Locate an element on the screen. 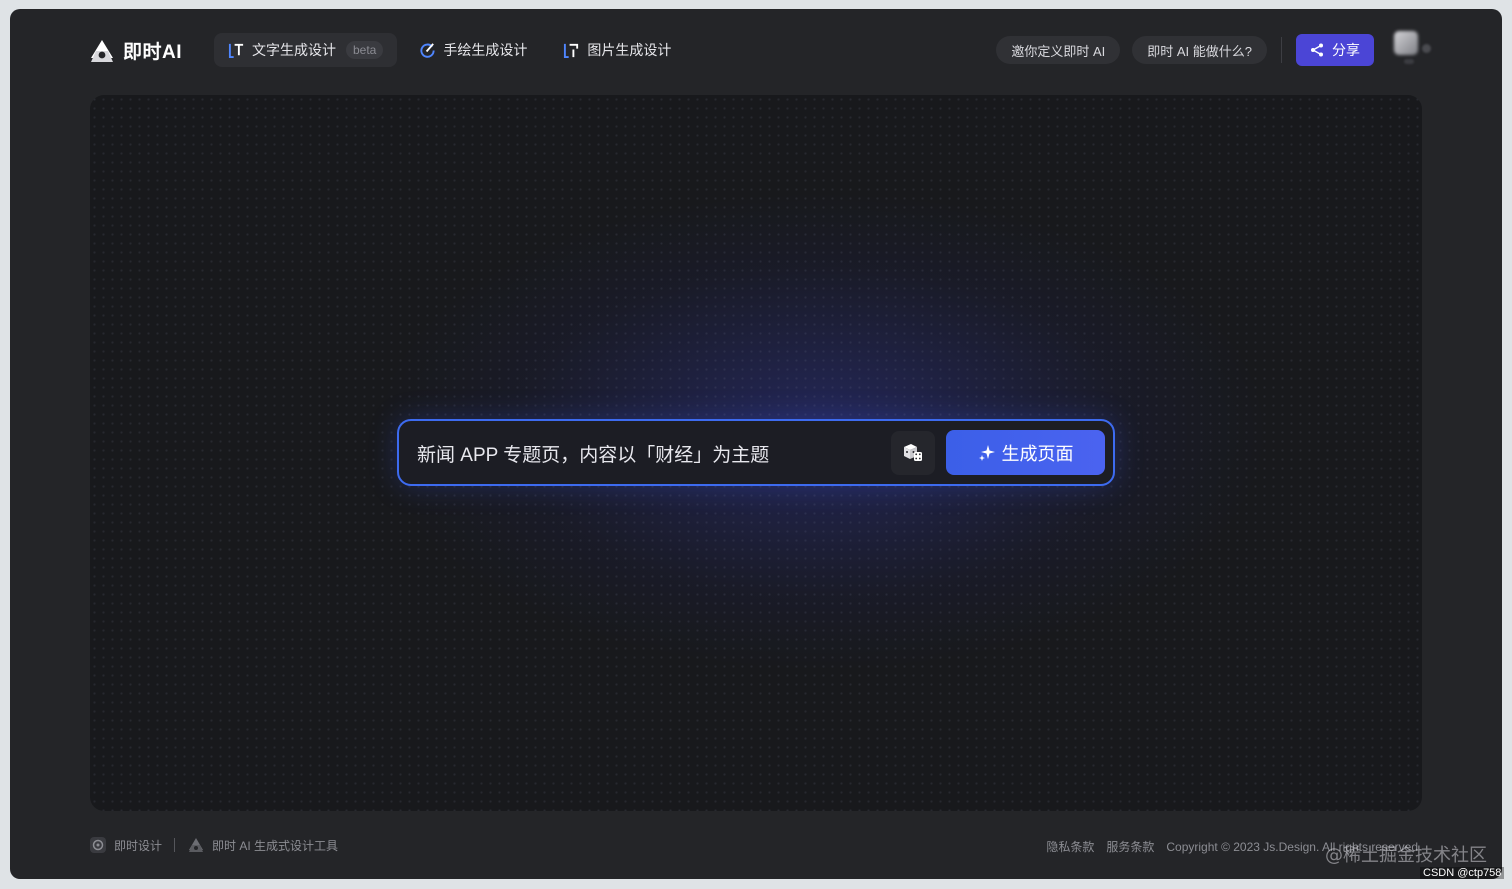  dice-icon is located at coordinates (913, 452).